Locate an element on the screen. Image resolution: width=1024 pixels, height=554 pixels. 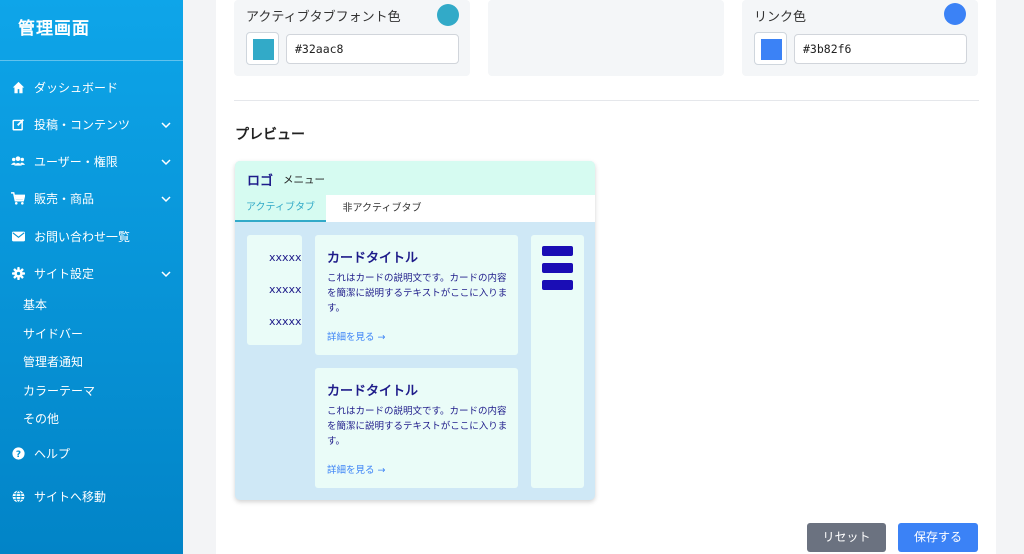
sidebar-item-label: ヘルプ is located at coordinates (52, 453).